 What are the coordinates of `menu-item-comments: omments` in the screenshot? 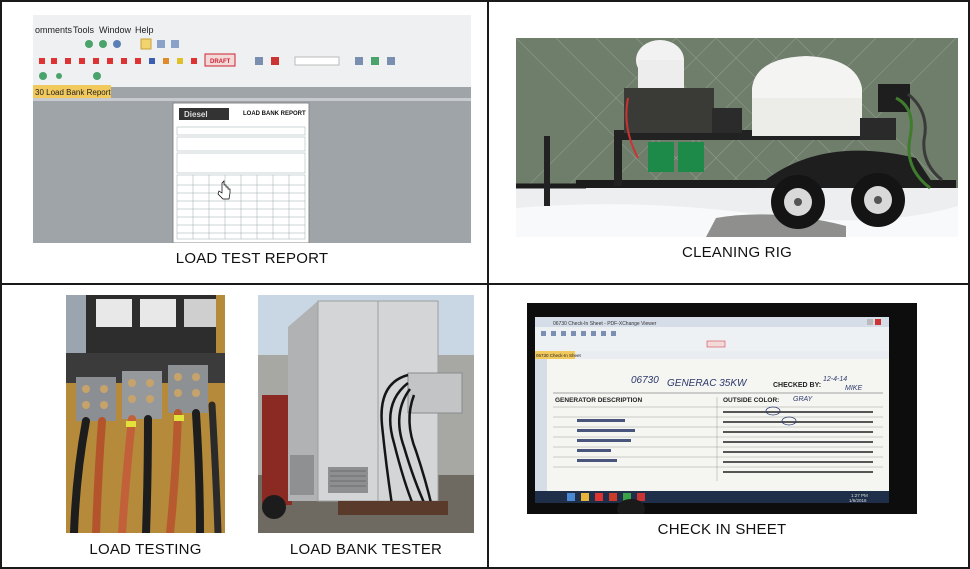 It's located at (54, 30).